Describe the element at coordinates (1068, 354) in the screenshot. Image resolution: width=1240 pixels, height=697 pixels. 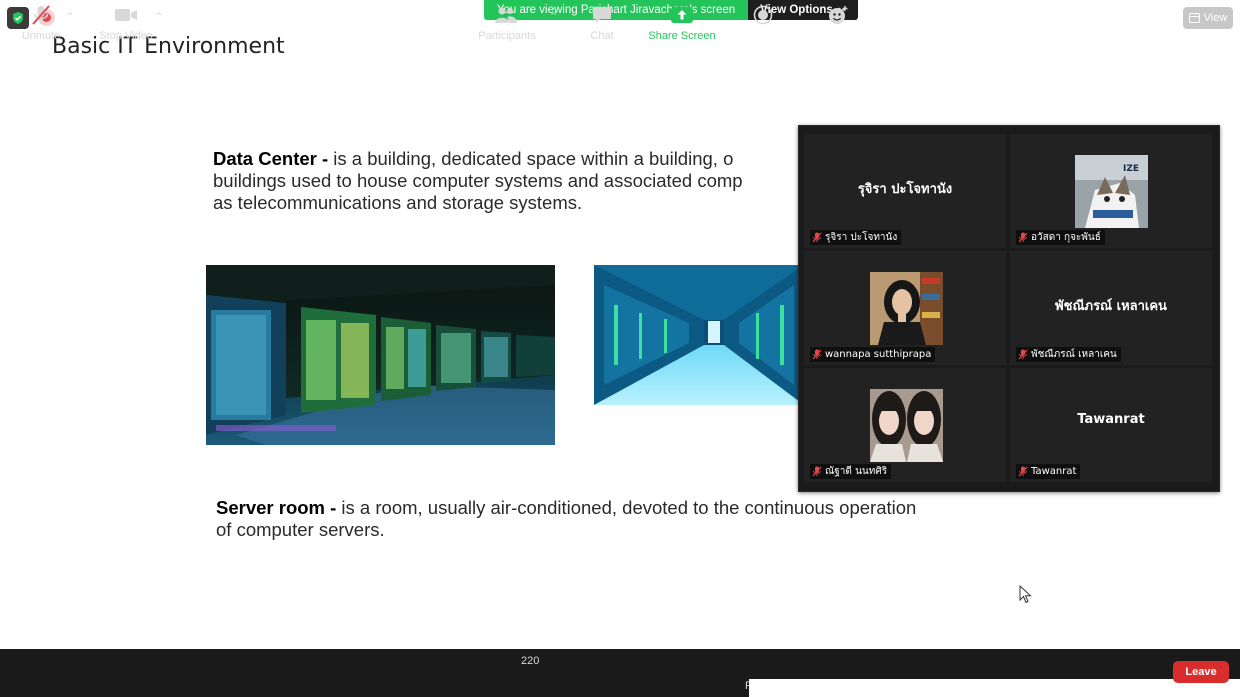
I see `participant-name-label: พัชณีภรณ์ เหลาเคน` at that location.